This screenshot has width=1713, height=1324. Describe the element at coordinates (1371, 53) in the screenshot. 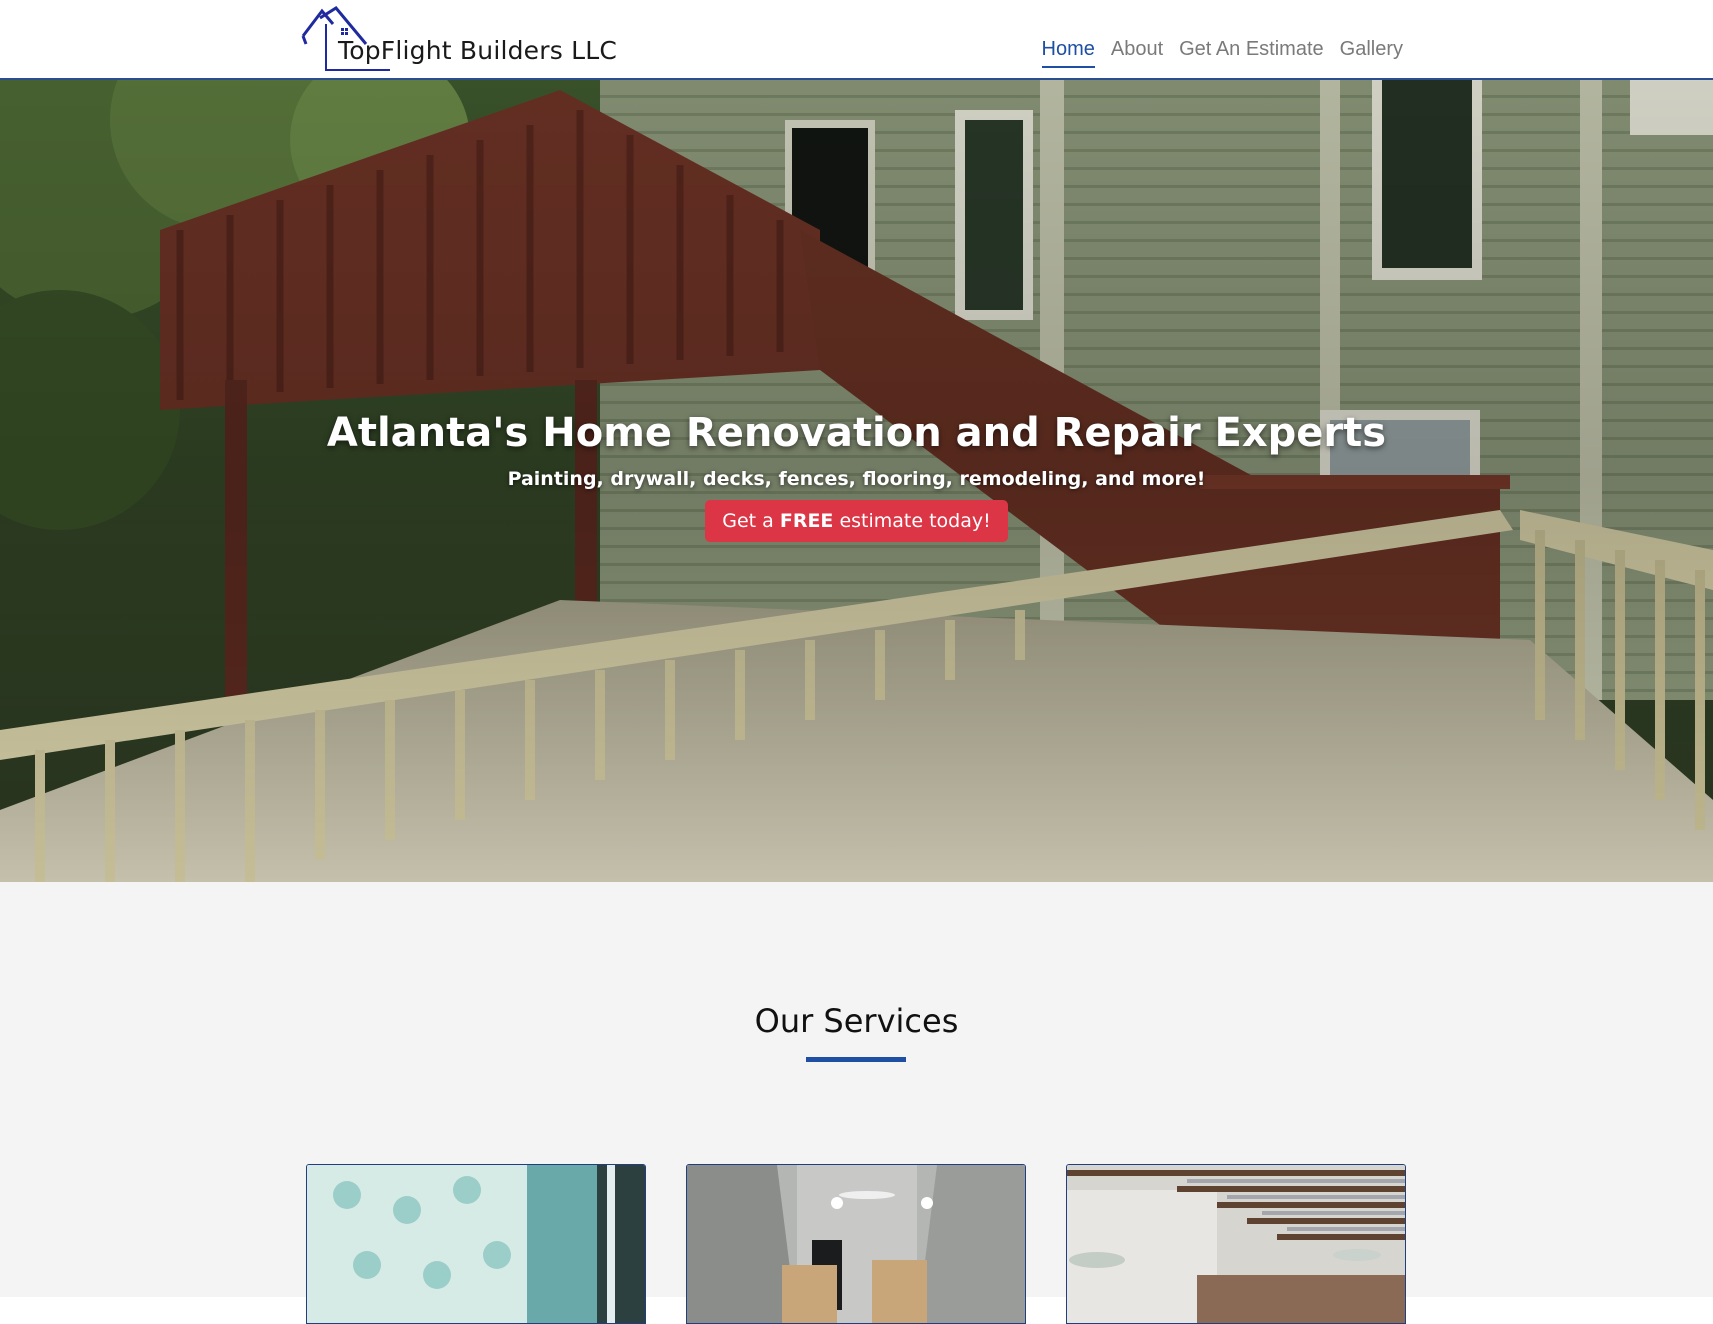

I see `nav-gallery: Gallery` at that location.